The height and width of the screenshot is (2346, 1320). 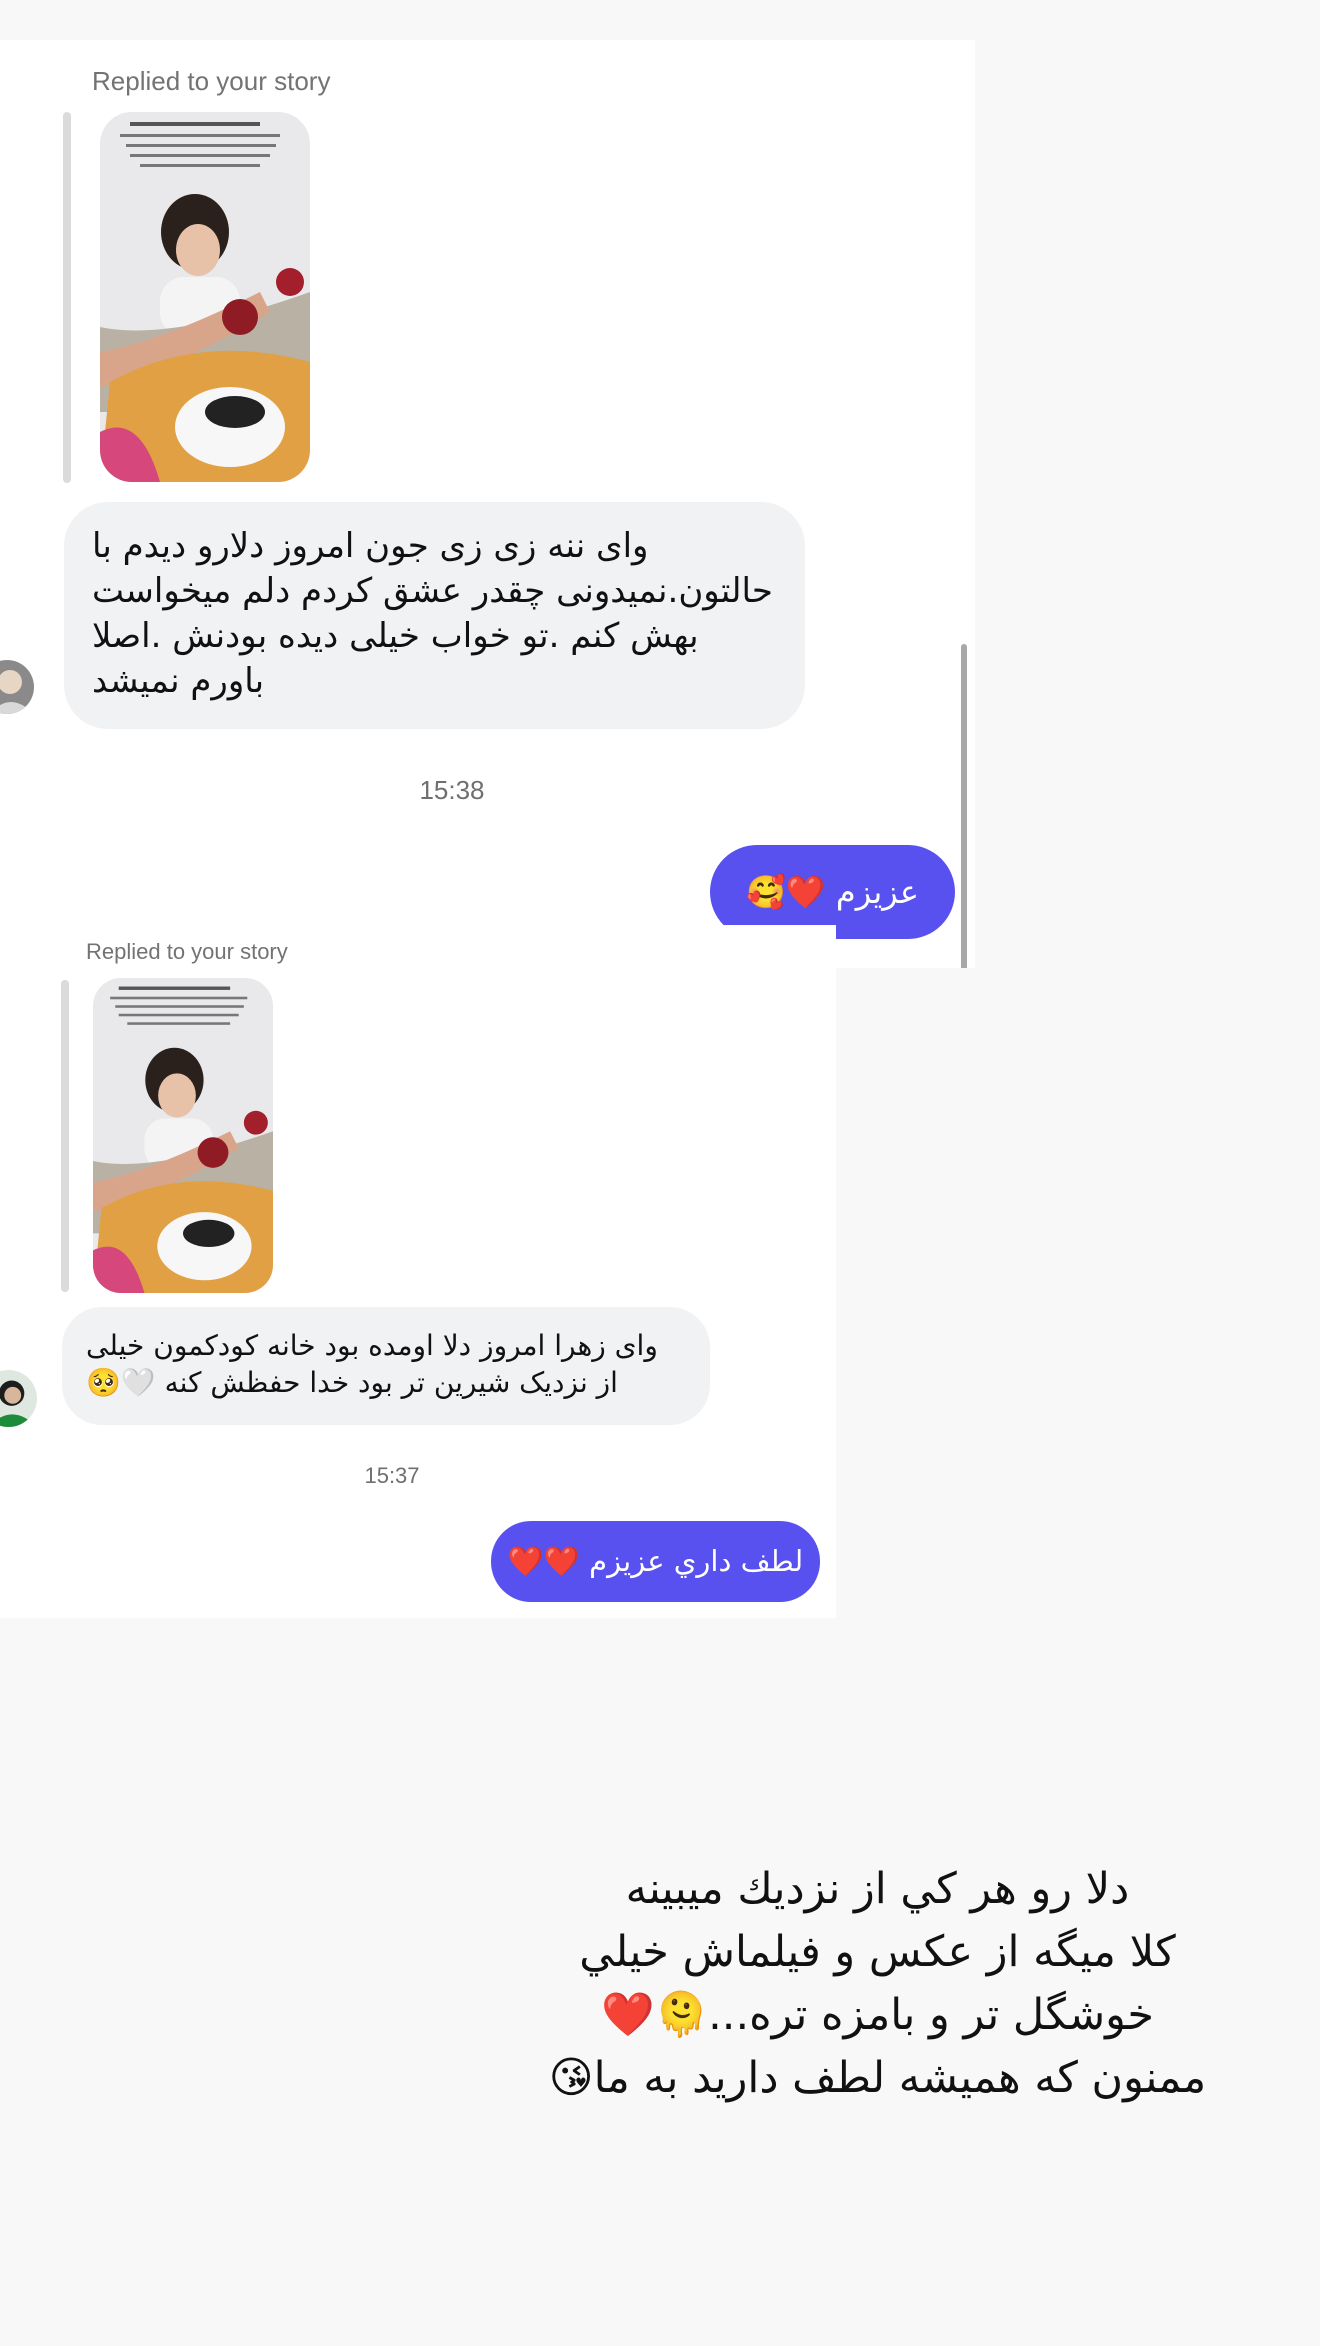 What do you see at coordinates (655, 1561) in the screenshot?
I see `outgoing-message-bubble: لطف داري عزيزم ❤️❤️` at bounding box center [655, 1561].